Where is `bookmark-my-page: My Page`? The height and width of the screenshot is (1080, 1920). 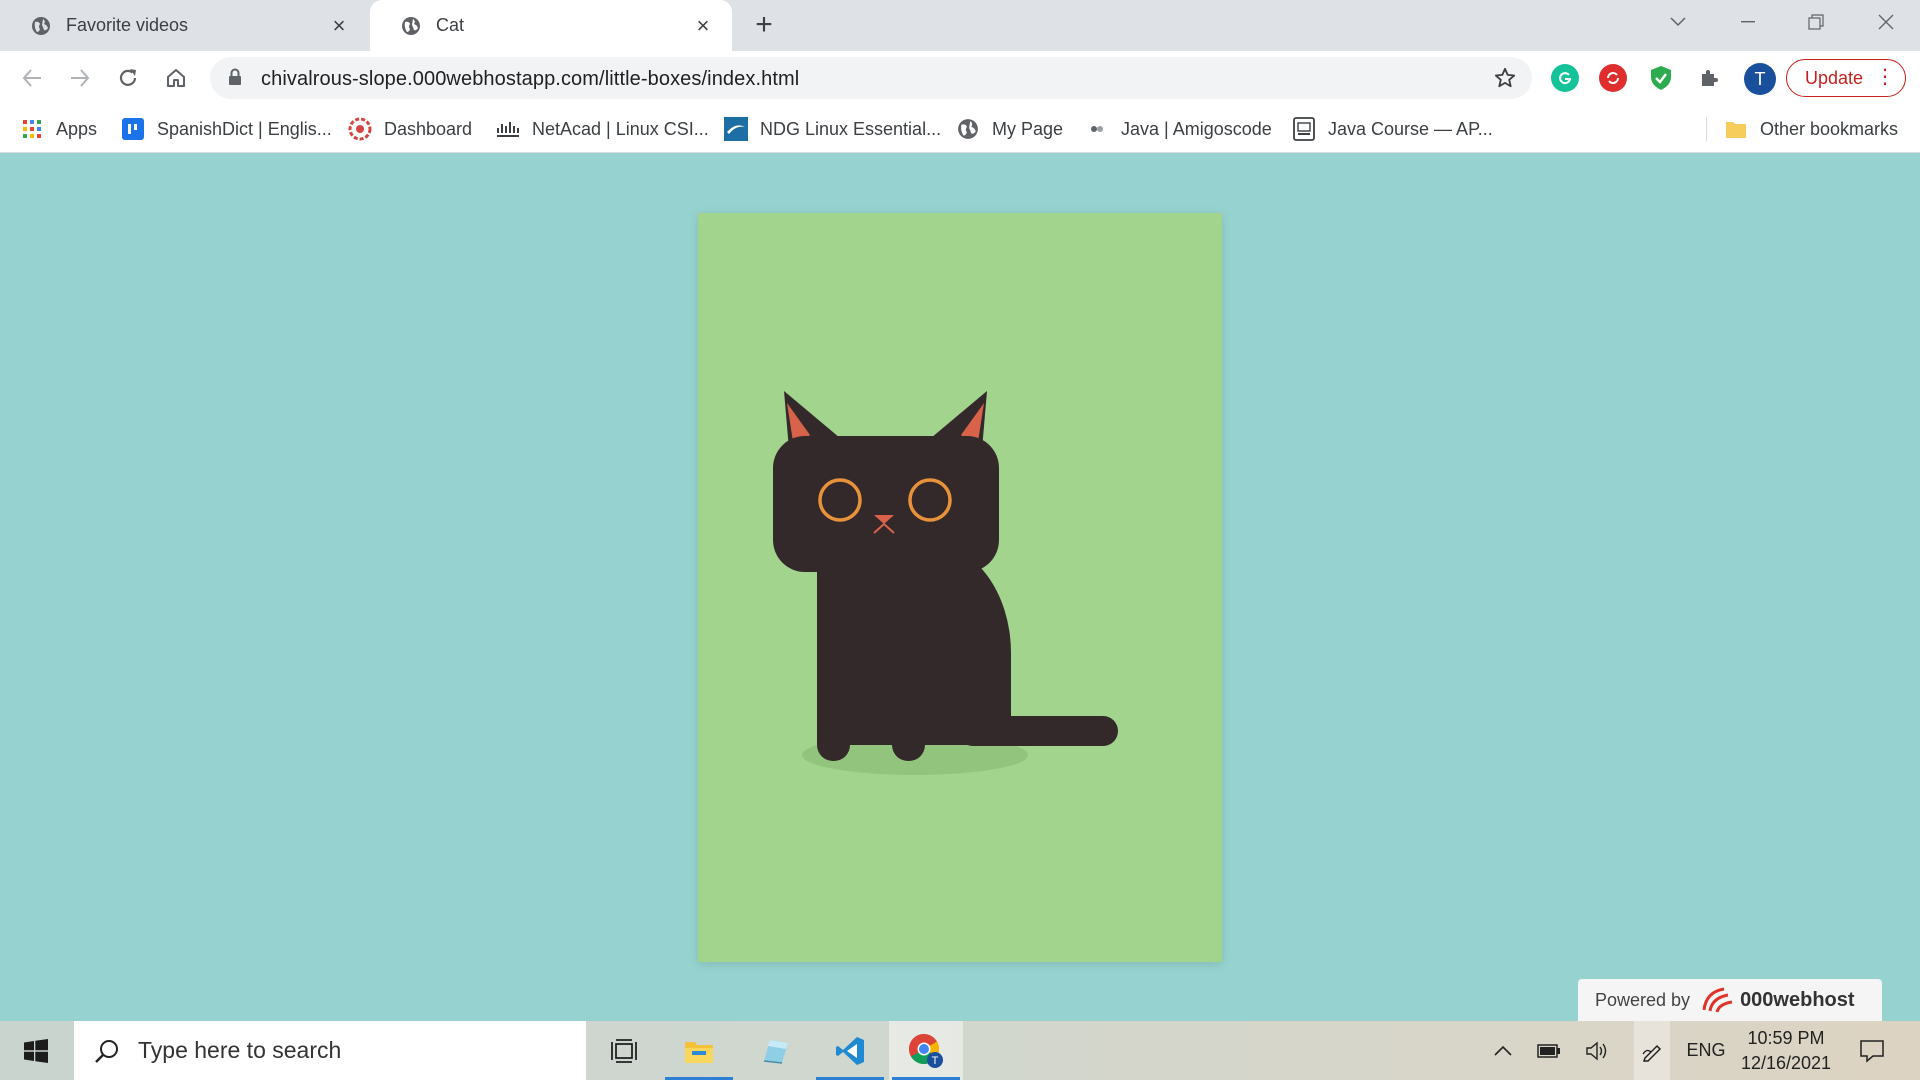
bookmark-my-page: My Page is located at coordinates (1009, 129).